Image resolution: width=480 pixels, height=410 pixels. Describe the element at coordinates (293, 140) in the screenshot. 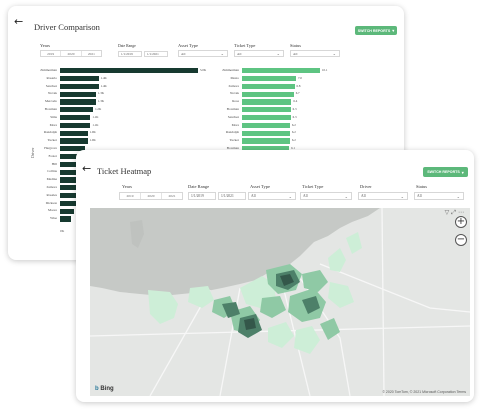

I see `bar-value-label: 6.2` at that location.